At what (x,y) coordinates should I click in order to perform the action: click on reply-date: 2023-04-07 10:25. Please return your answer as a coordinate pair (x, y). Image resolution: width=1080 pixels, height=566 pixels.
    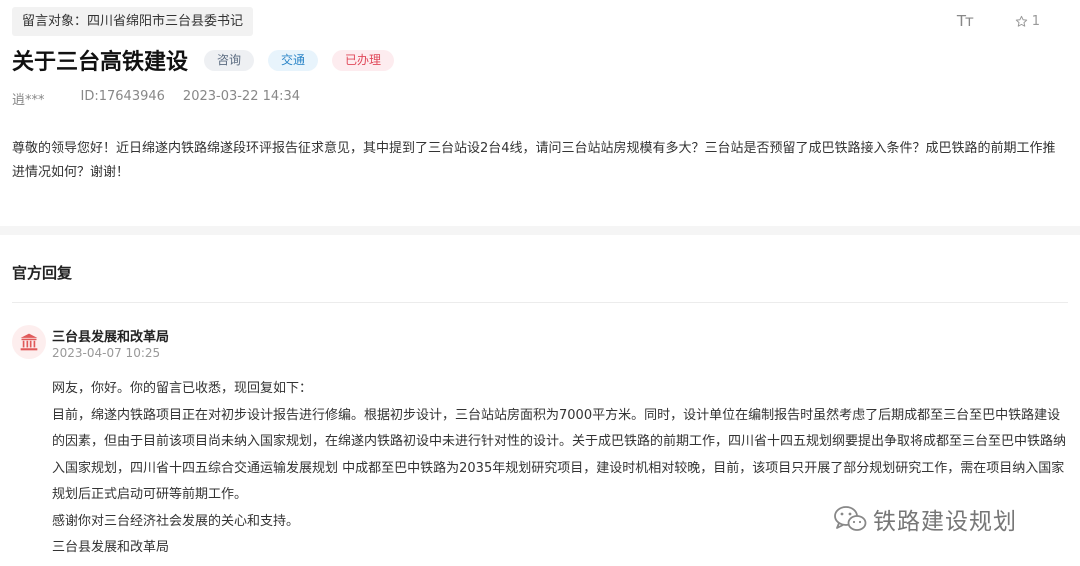
    Looking at the image, I should click on (106, 353).